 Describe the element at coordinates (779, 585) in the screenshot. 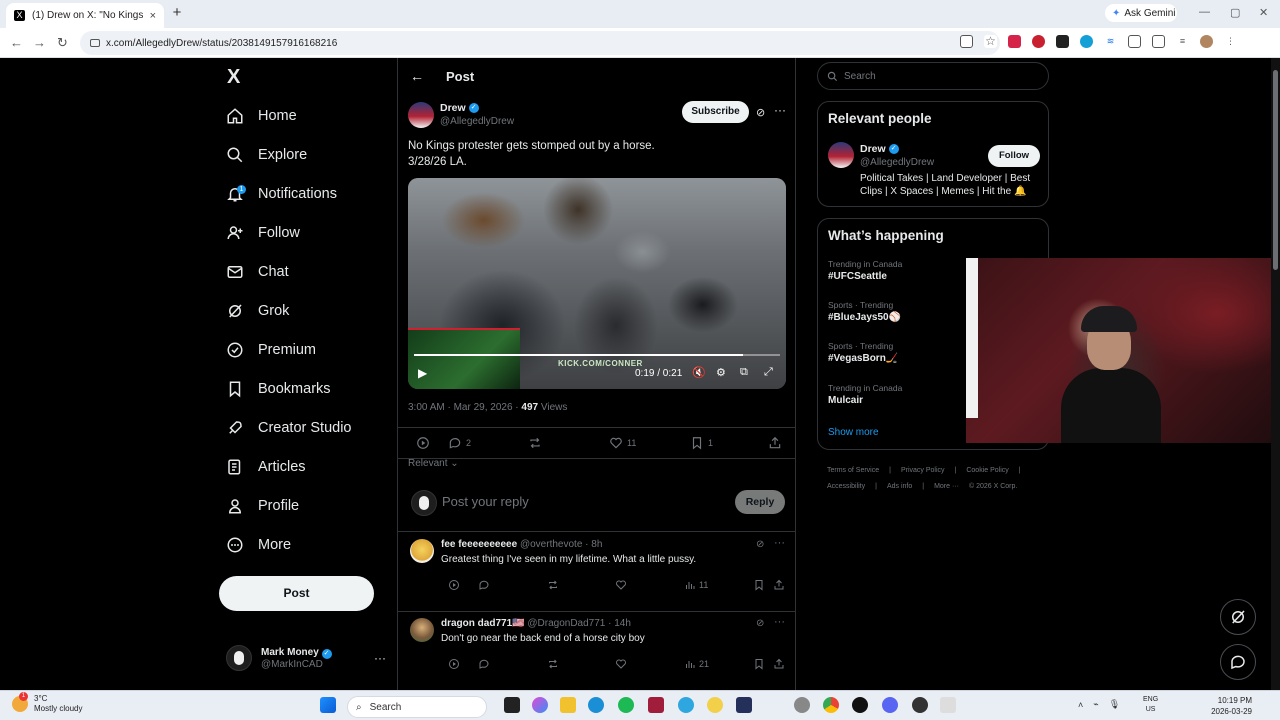

I see `reply-share-button` at that location.